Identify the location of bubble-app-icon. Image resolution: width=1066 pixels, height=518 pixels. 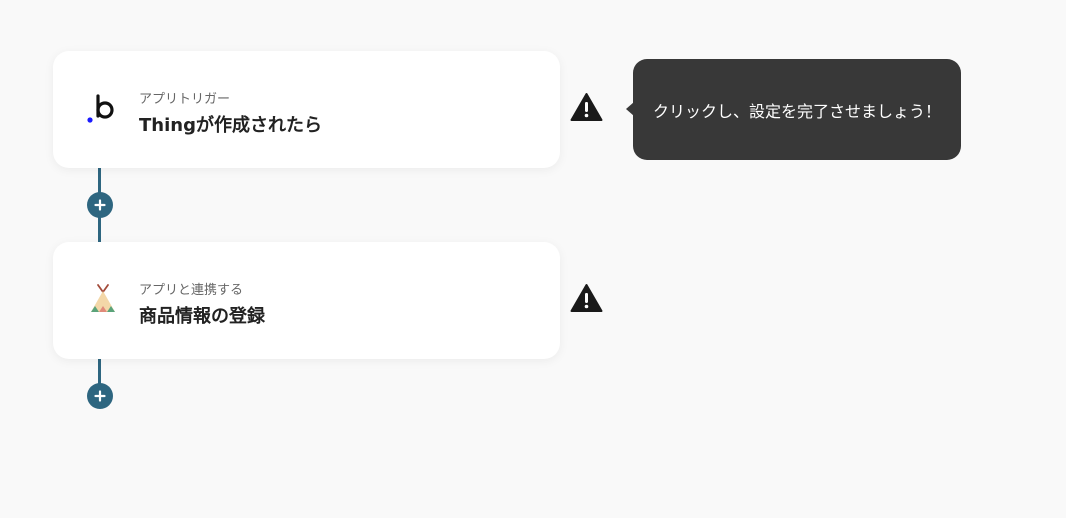
(103, 109).